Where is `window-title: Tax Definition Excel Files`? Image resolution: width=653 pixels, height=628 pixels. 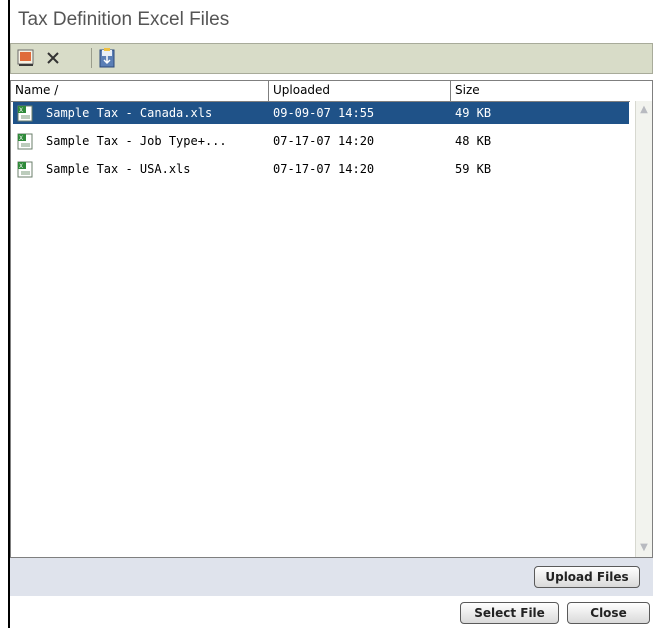
window-title: Tax Definition Excel Files is located at coordinates (124, 19).